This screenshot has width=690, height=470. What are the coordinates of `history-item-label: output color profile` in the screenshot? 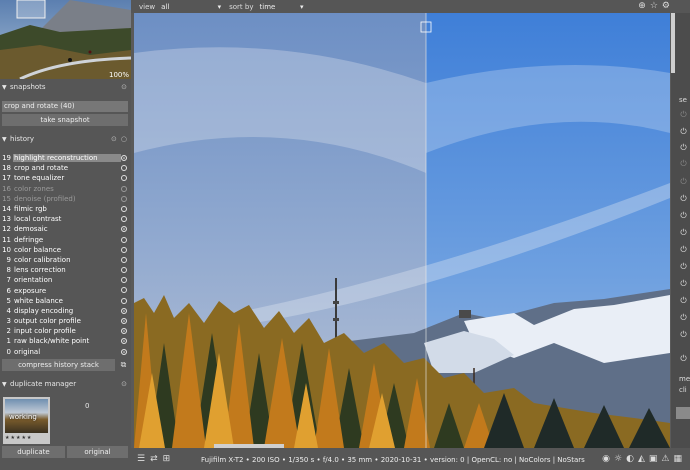 It's located at (47, 321).